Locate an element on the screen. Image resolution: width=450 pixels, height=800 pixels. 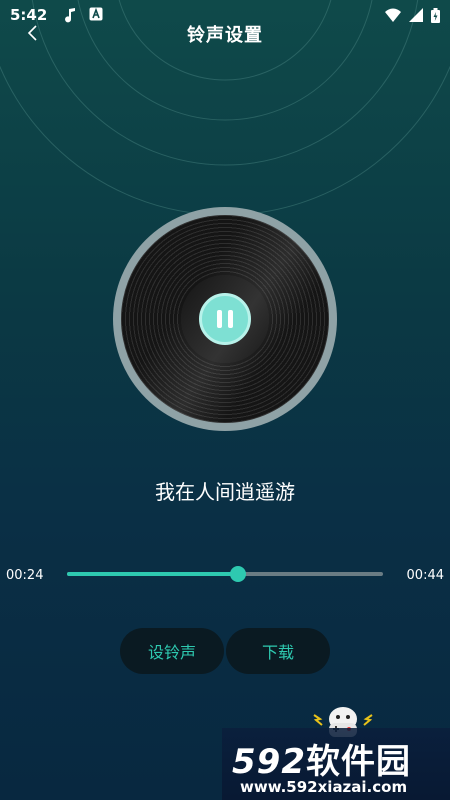
vinyl-disc-rim is located at coordinates (225, 319).